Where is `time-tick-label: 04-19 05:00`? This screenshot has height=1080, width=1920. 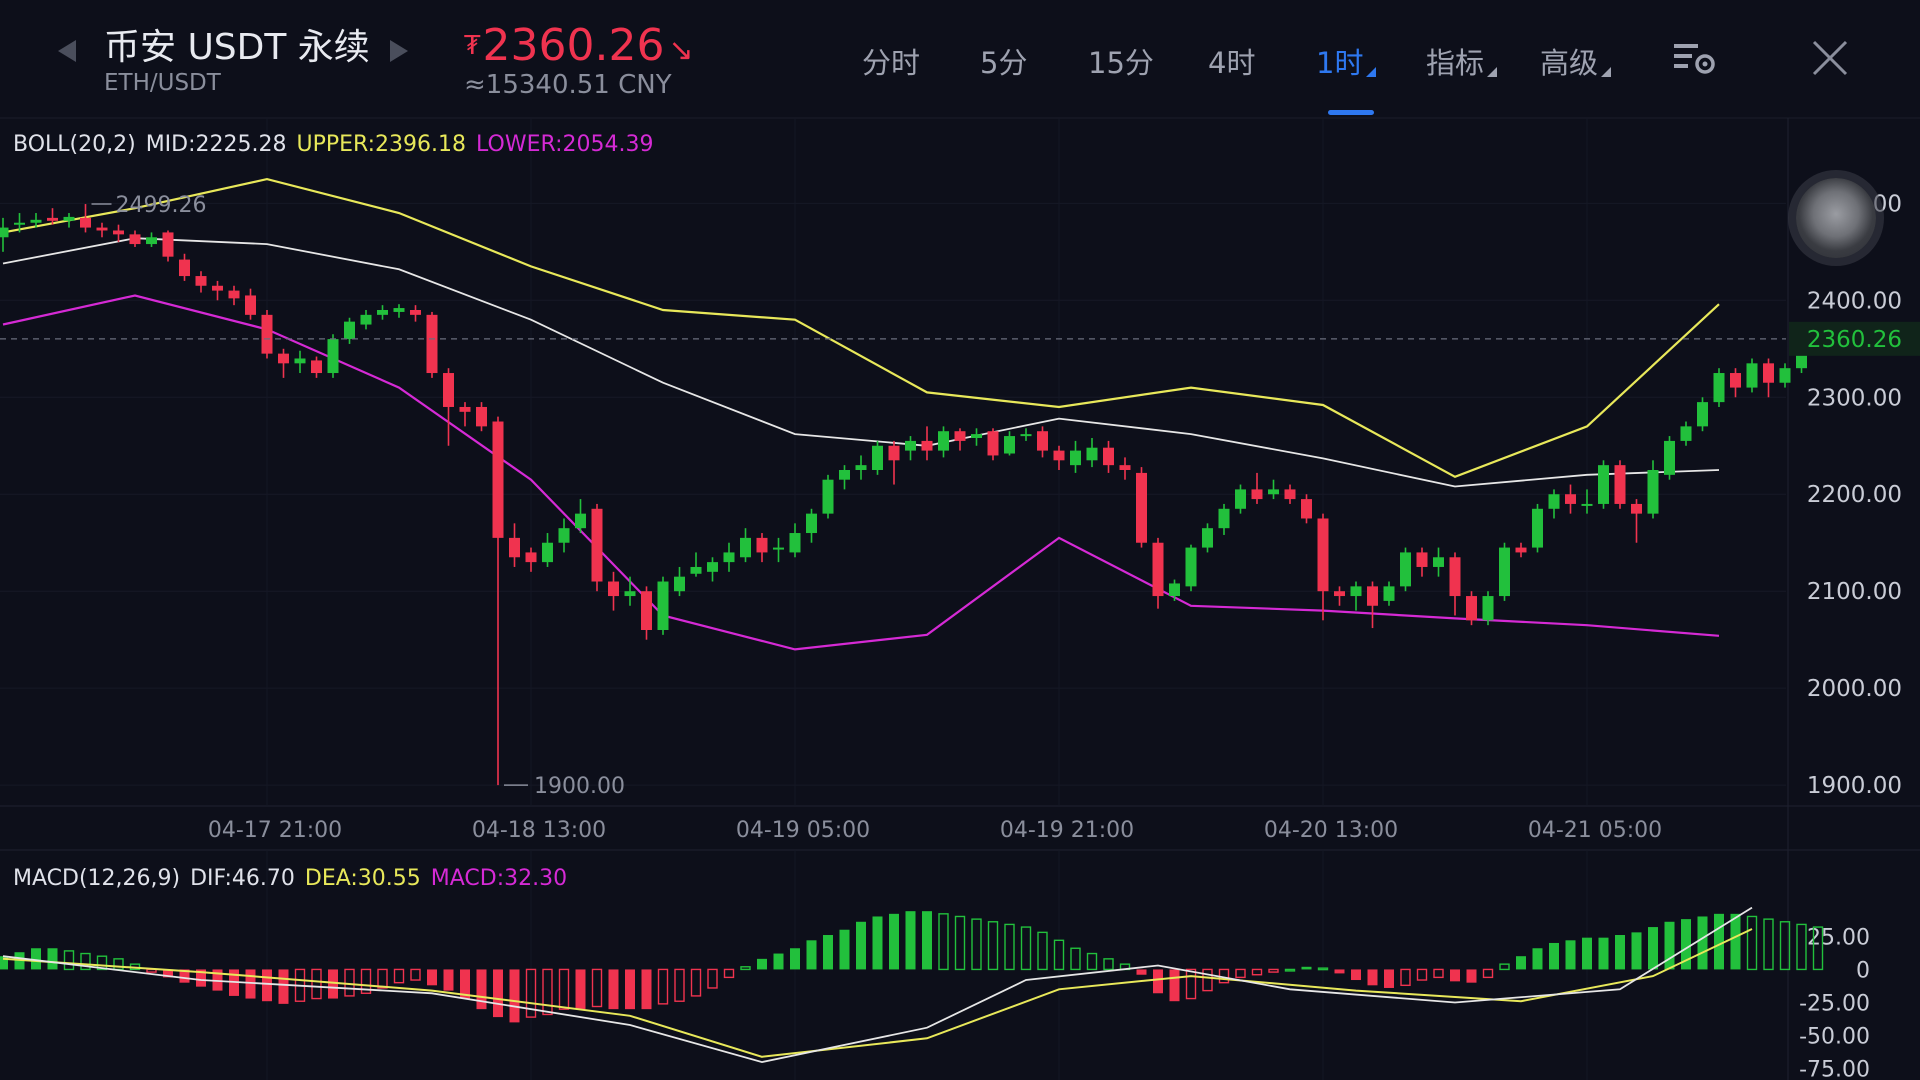 time-tick-label: 04-19 05:00 is located at coordinates (803, 830).